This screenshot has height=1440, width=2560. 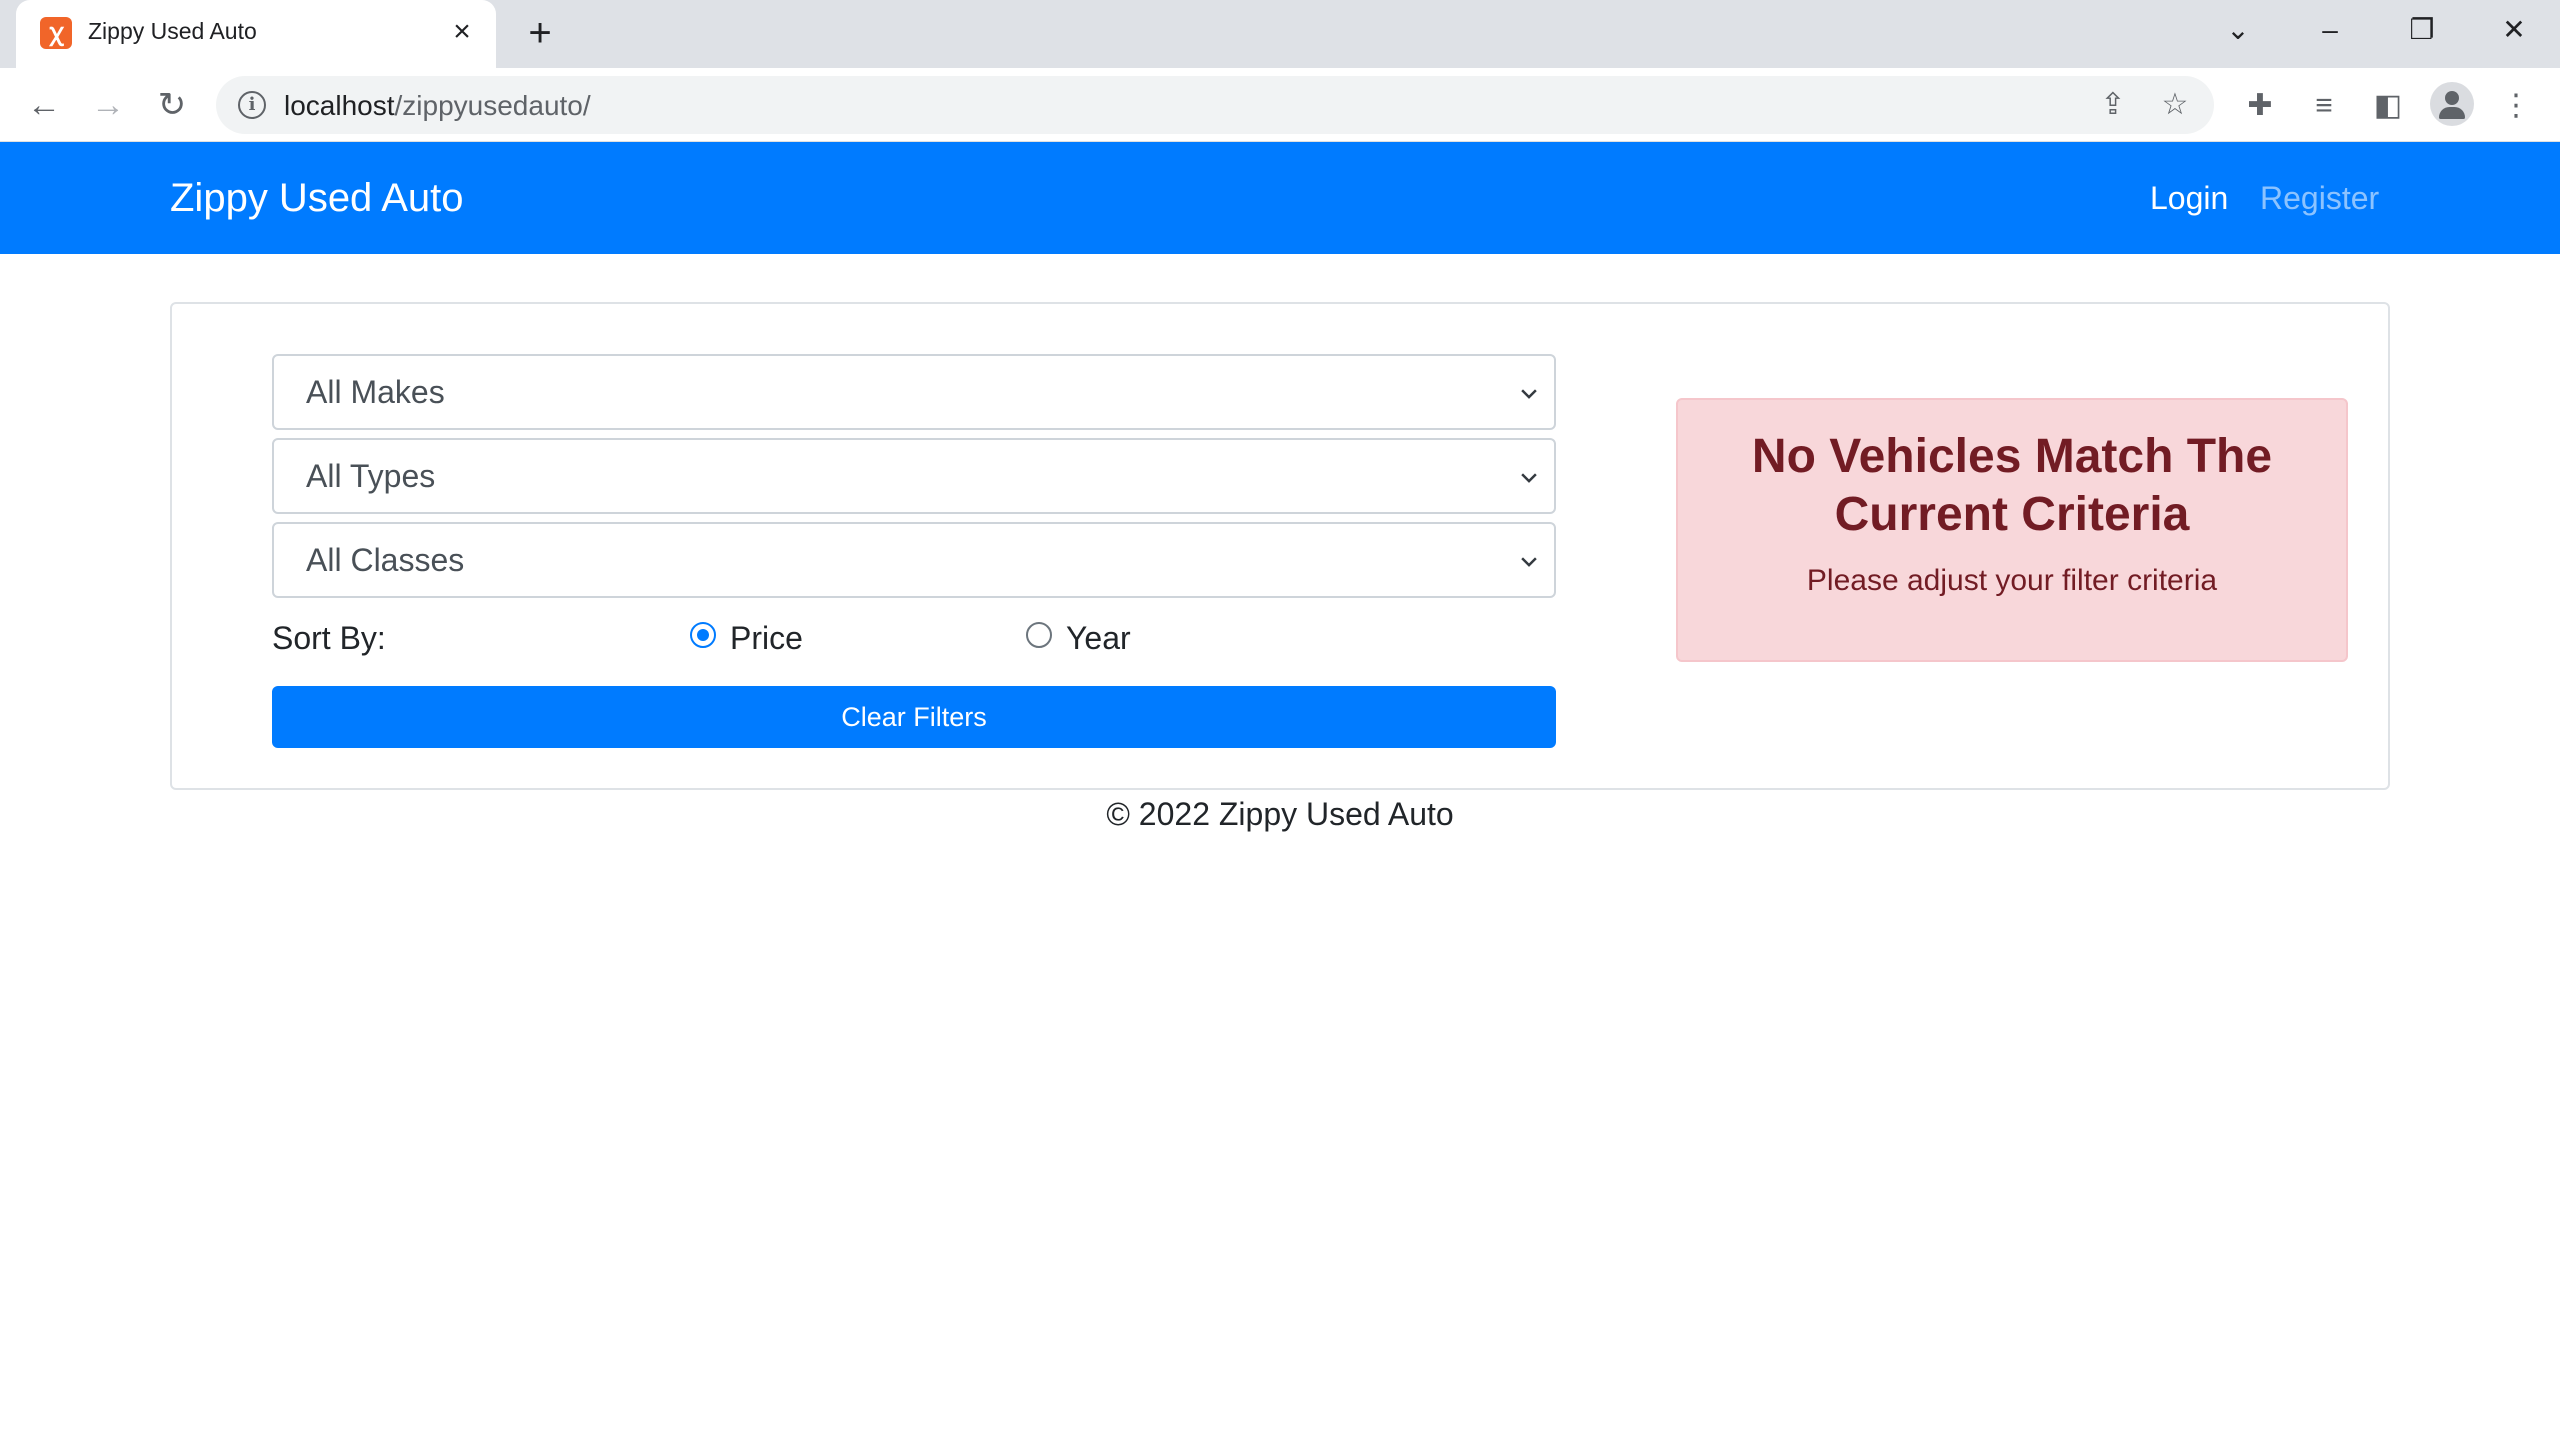 What do you see at coordinates (44, 106) in the screenshot?
I see `back-icon: ←` at bounding box center [44, 106].